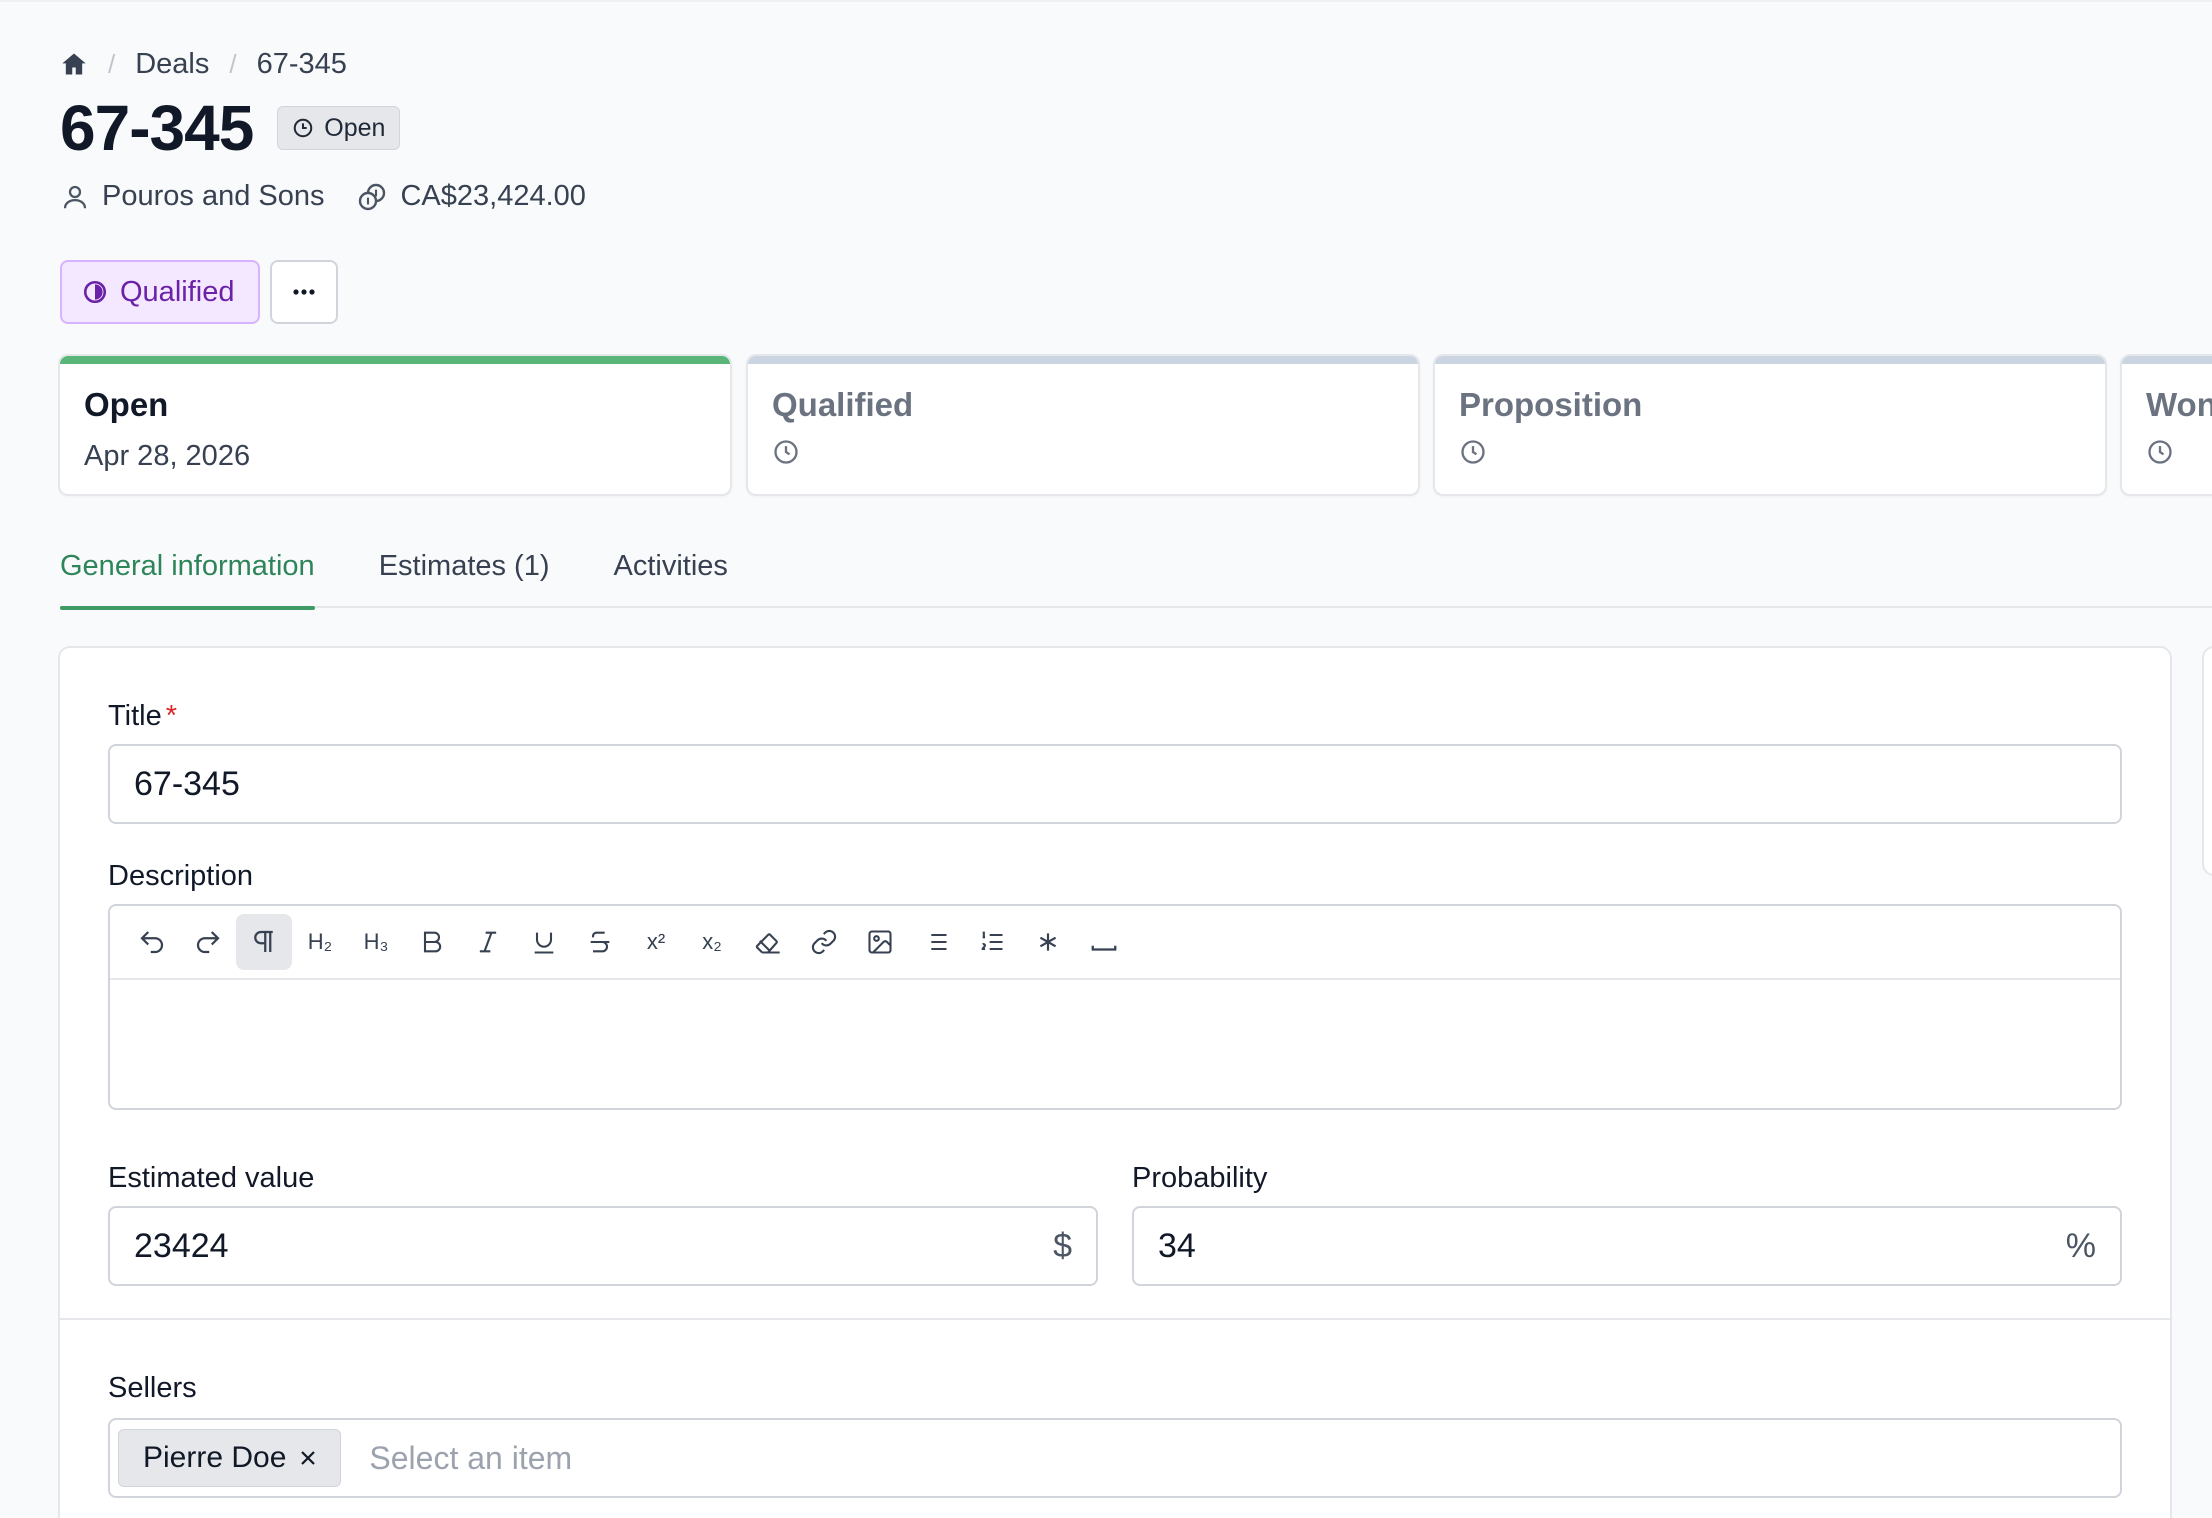  I want to click on seller-chip: Pierre Doe, so click(230, 1458).